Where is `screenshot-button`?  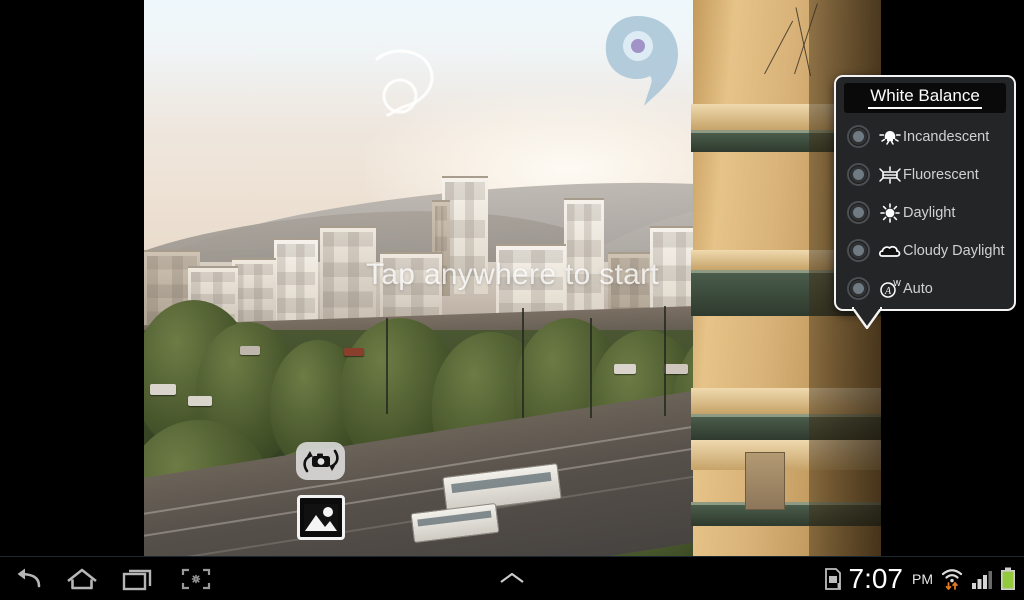 screenshot-button is located at coordinates (196, 578).